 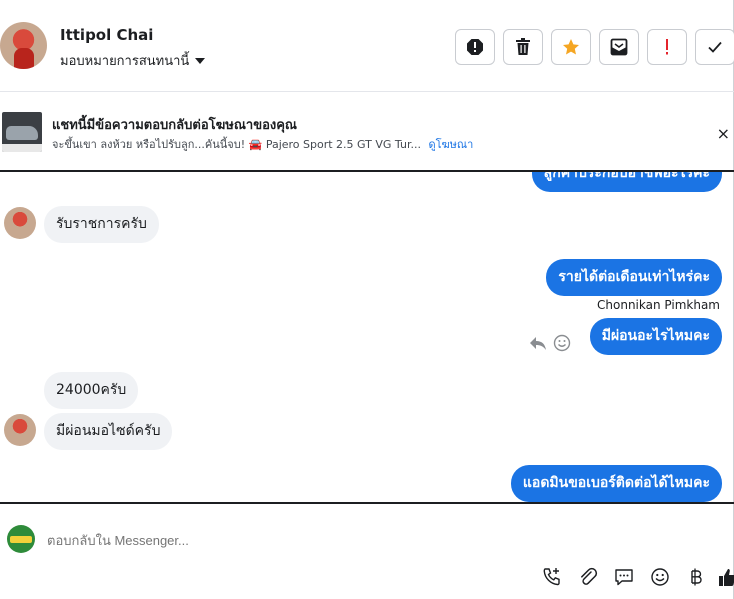 I want to click on sender-name: Chonnikan Pimkham, so click(x=658, y=305).